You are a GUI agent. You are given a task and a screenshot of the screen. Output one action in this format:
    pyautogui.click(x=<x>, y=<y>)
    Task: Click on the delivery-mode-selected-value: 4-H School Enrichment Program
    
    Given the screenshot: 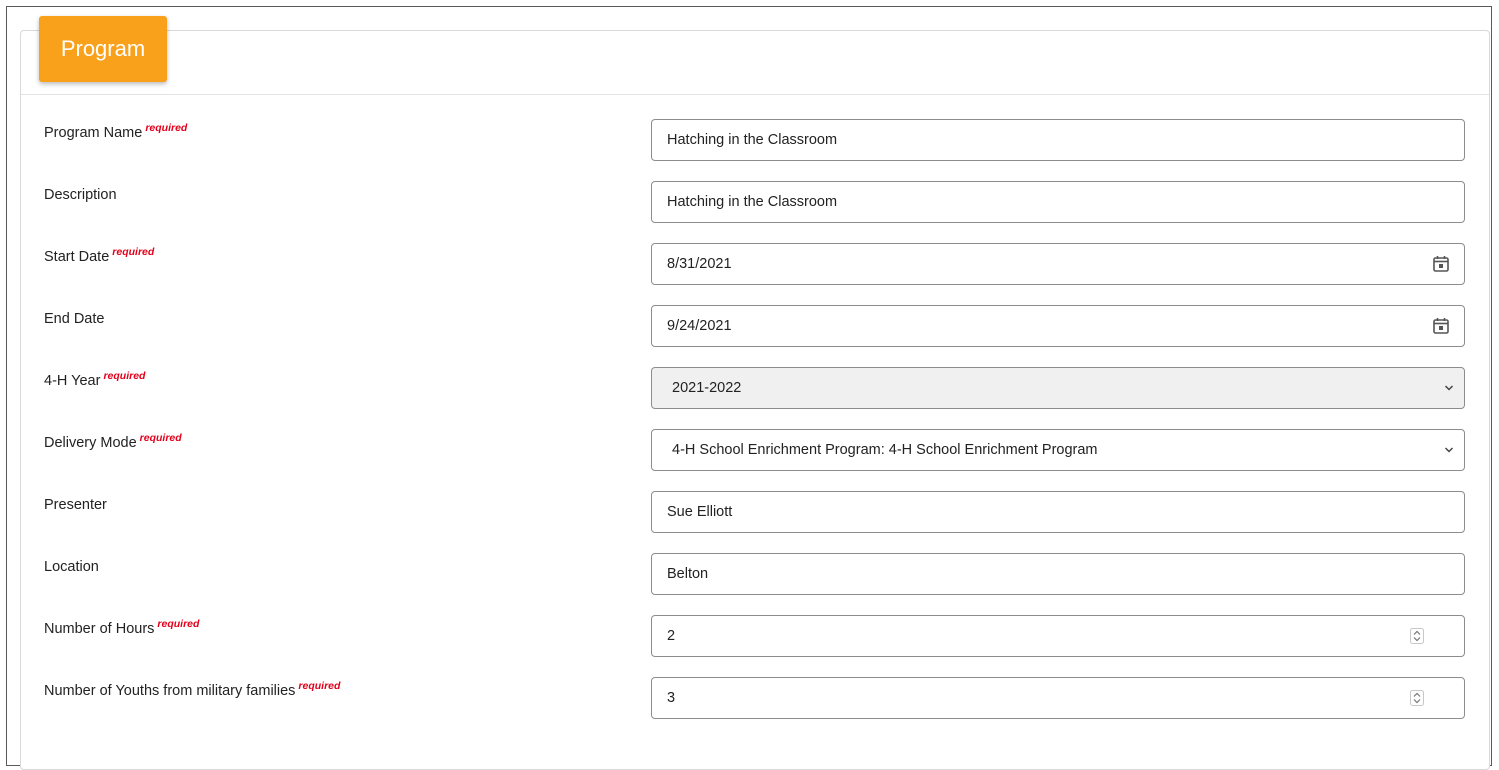 What is the action you would take?
    pyautogui.click(x=885, y=450)
    